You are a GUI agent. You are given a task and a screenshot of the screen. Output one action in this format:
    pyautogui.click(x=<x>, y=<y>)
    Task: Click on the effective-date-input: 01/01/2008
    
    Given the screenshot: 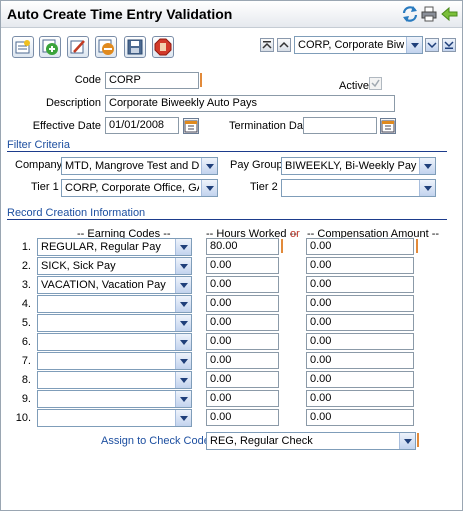 What is the action you would take?
    pyautogui.click(x=142, y=125)
    